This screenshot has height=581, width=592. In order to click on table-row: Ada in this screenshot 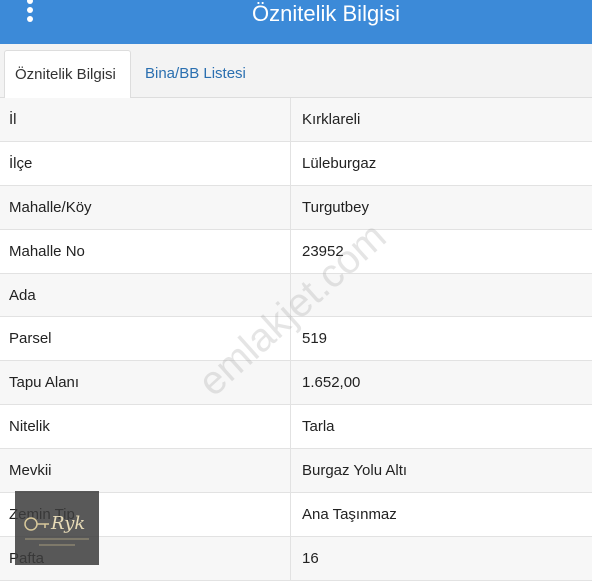, I will do `click(296, 295)`.